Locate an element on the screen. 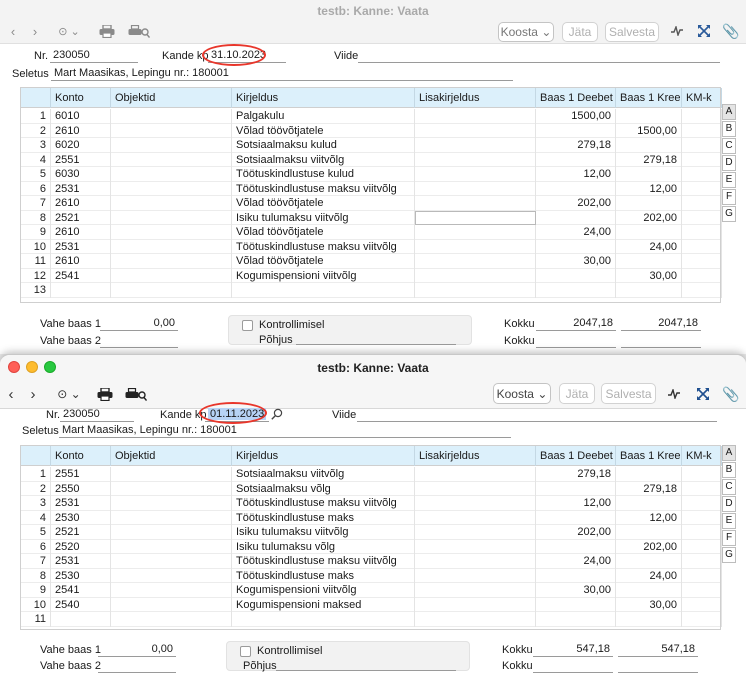  kontrollimisel-checkbox is located at coordinates (247, 325).